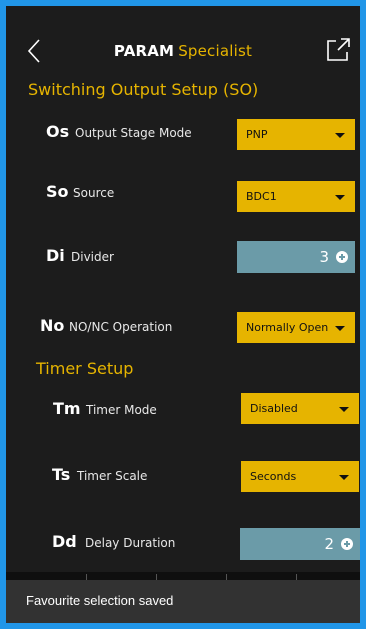 The height and width of the screenshot is (629, 366). I want to click on app-header: PARAM Specialist, so click(183, 44).